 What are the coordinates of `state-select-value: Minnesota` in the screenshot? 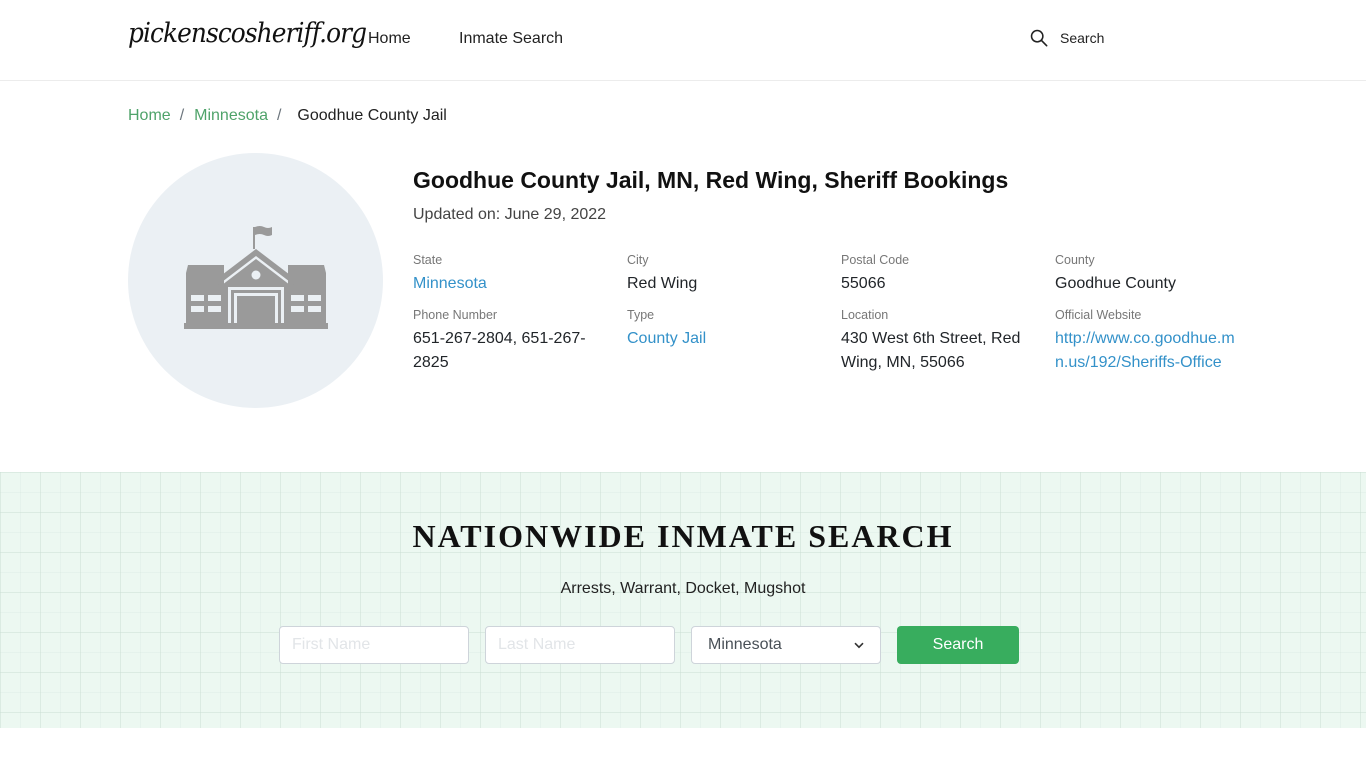 It's located at (745, 644).